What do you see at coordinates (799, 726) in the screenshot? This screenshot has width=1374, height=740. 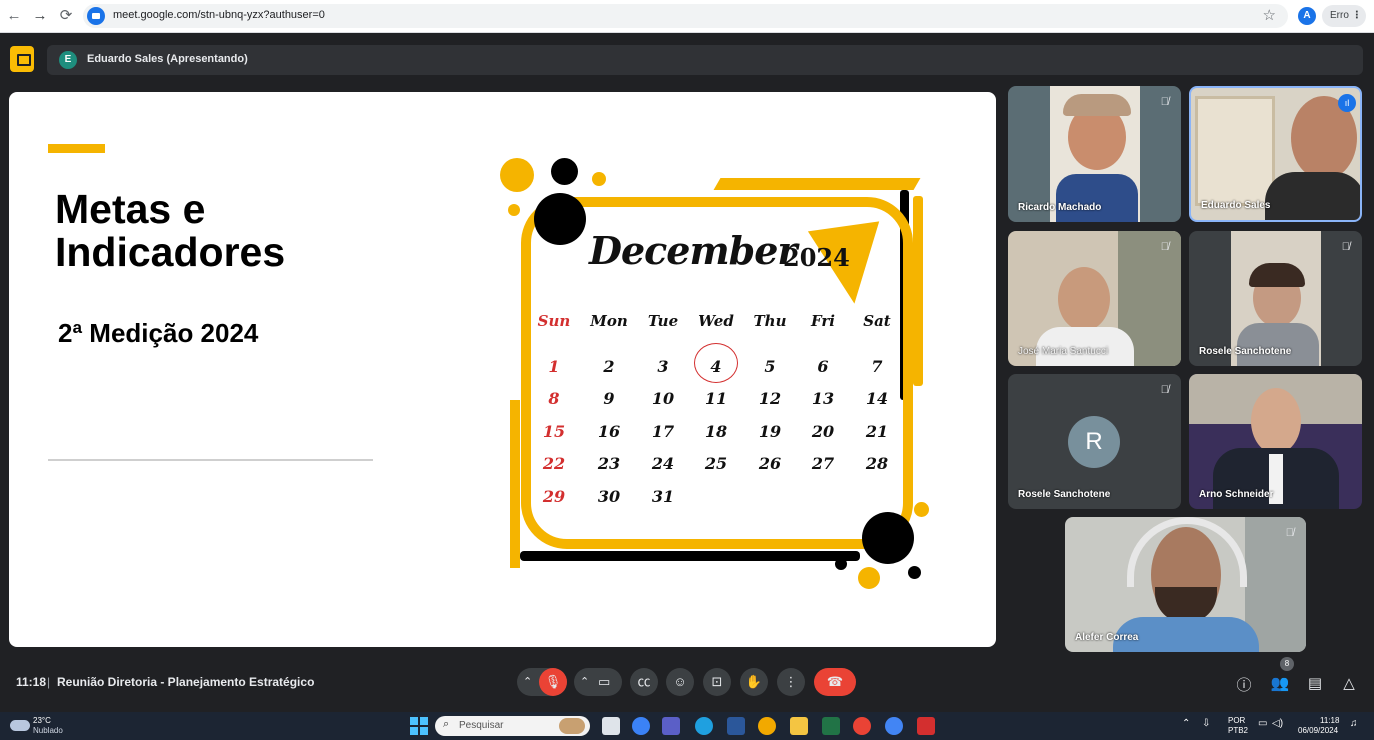 I see `file-explorer-icon` at bounding box center [799, 726].